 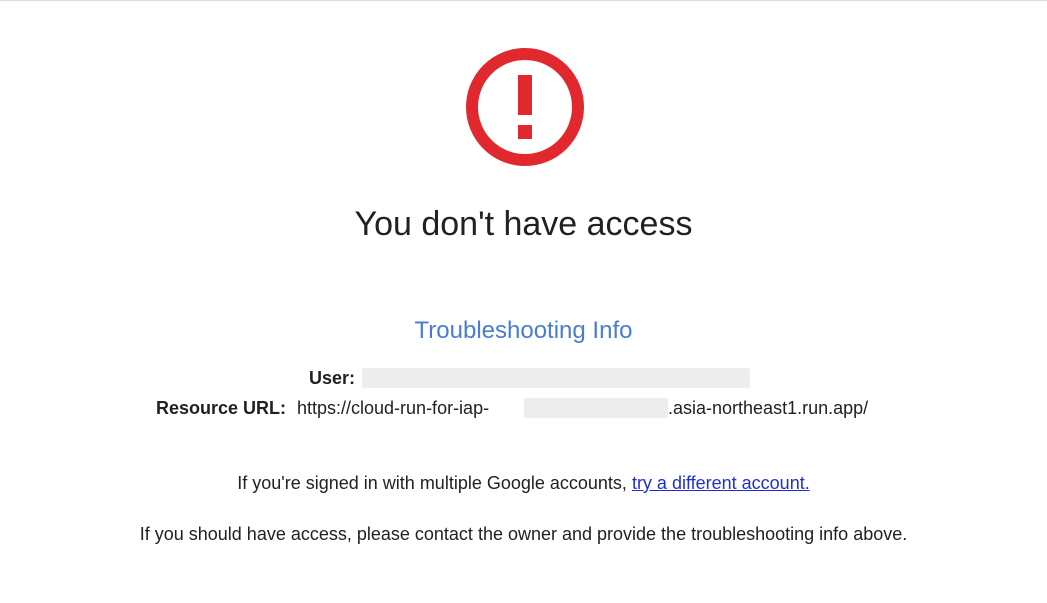 I want to click on resource-url-suffix: .asia-northeast1.run.app/, so click(x=768, y=408).